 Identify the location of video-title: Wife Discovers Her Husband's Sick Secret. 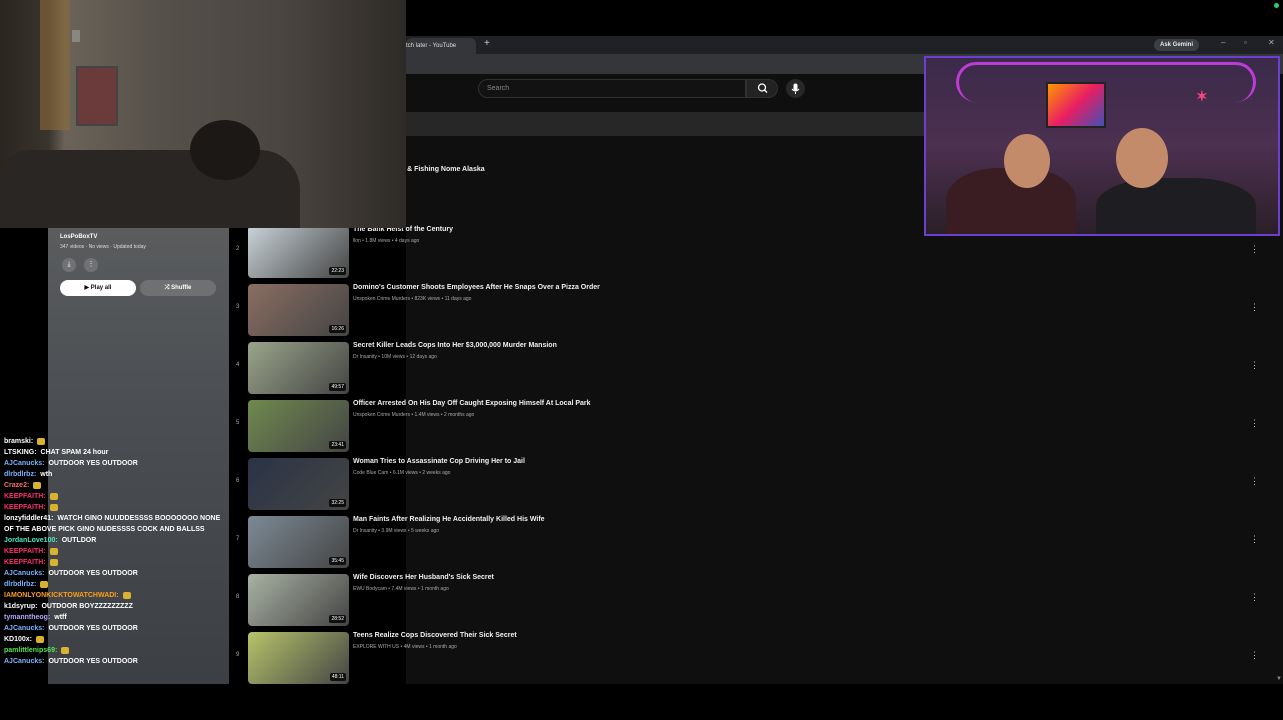
(423, 577).